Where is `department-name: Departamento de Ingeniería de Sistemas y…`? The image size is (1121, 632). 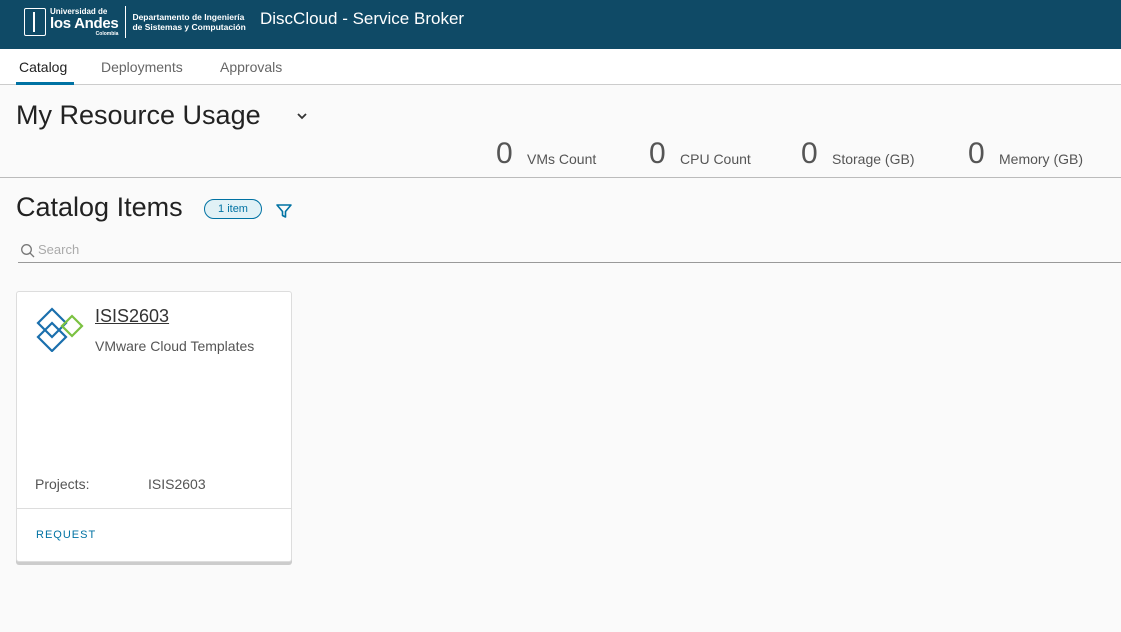
department-name: Departamento de Ingeniería de Sistemas y… is located at coordinates (188, 22).